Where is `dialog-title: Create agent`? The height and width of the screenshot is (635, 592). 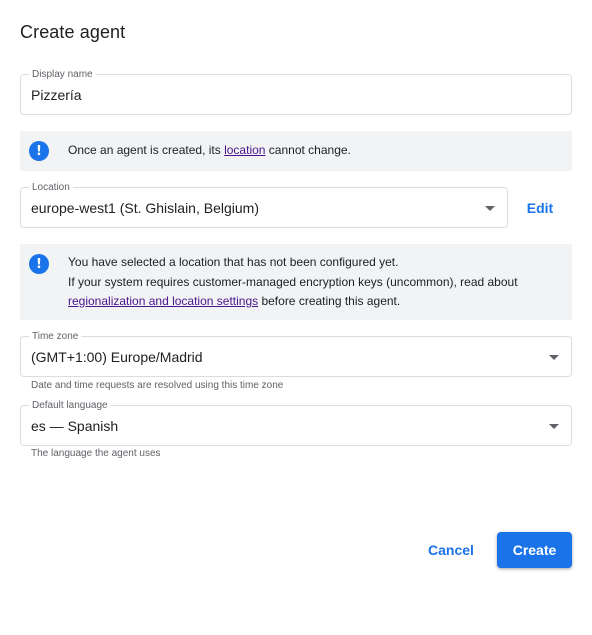
dialog-title: Create agent is located at coordinates (73, 32).